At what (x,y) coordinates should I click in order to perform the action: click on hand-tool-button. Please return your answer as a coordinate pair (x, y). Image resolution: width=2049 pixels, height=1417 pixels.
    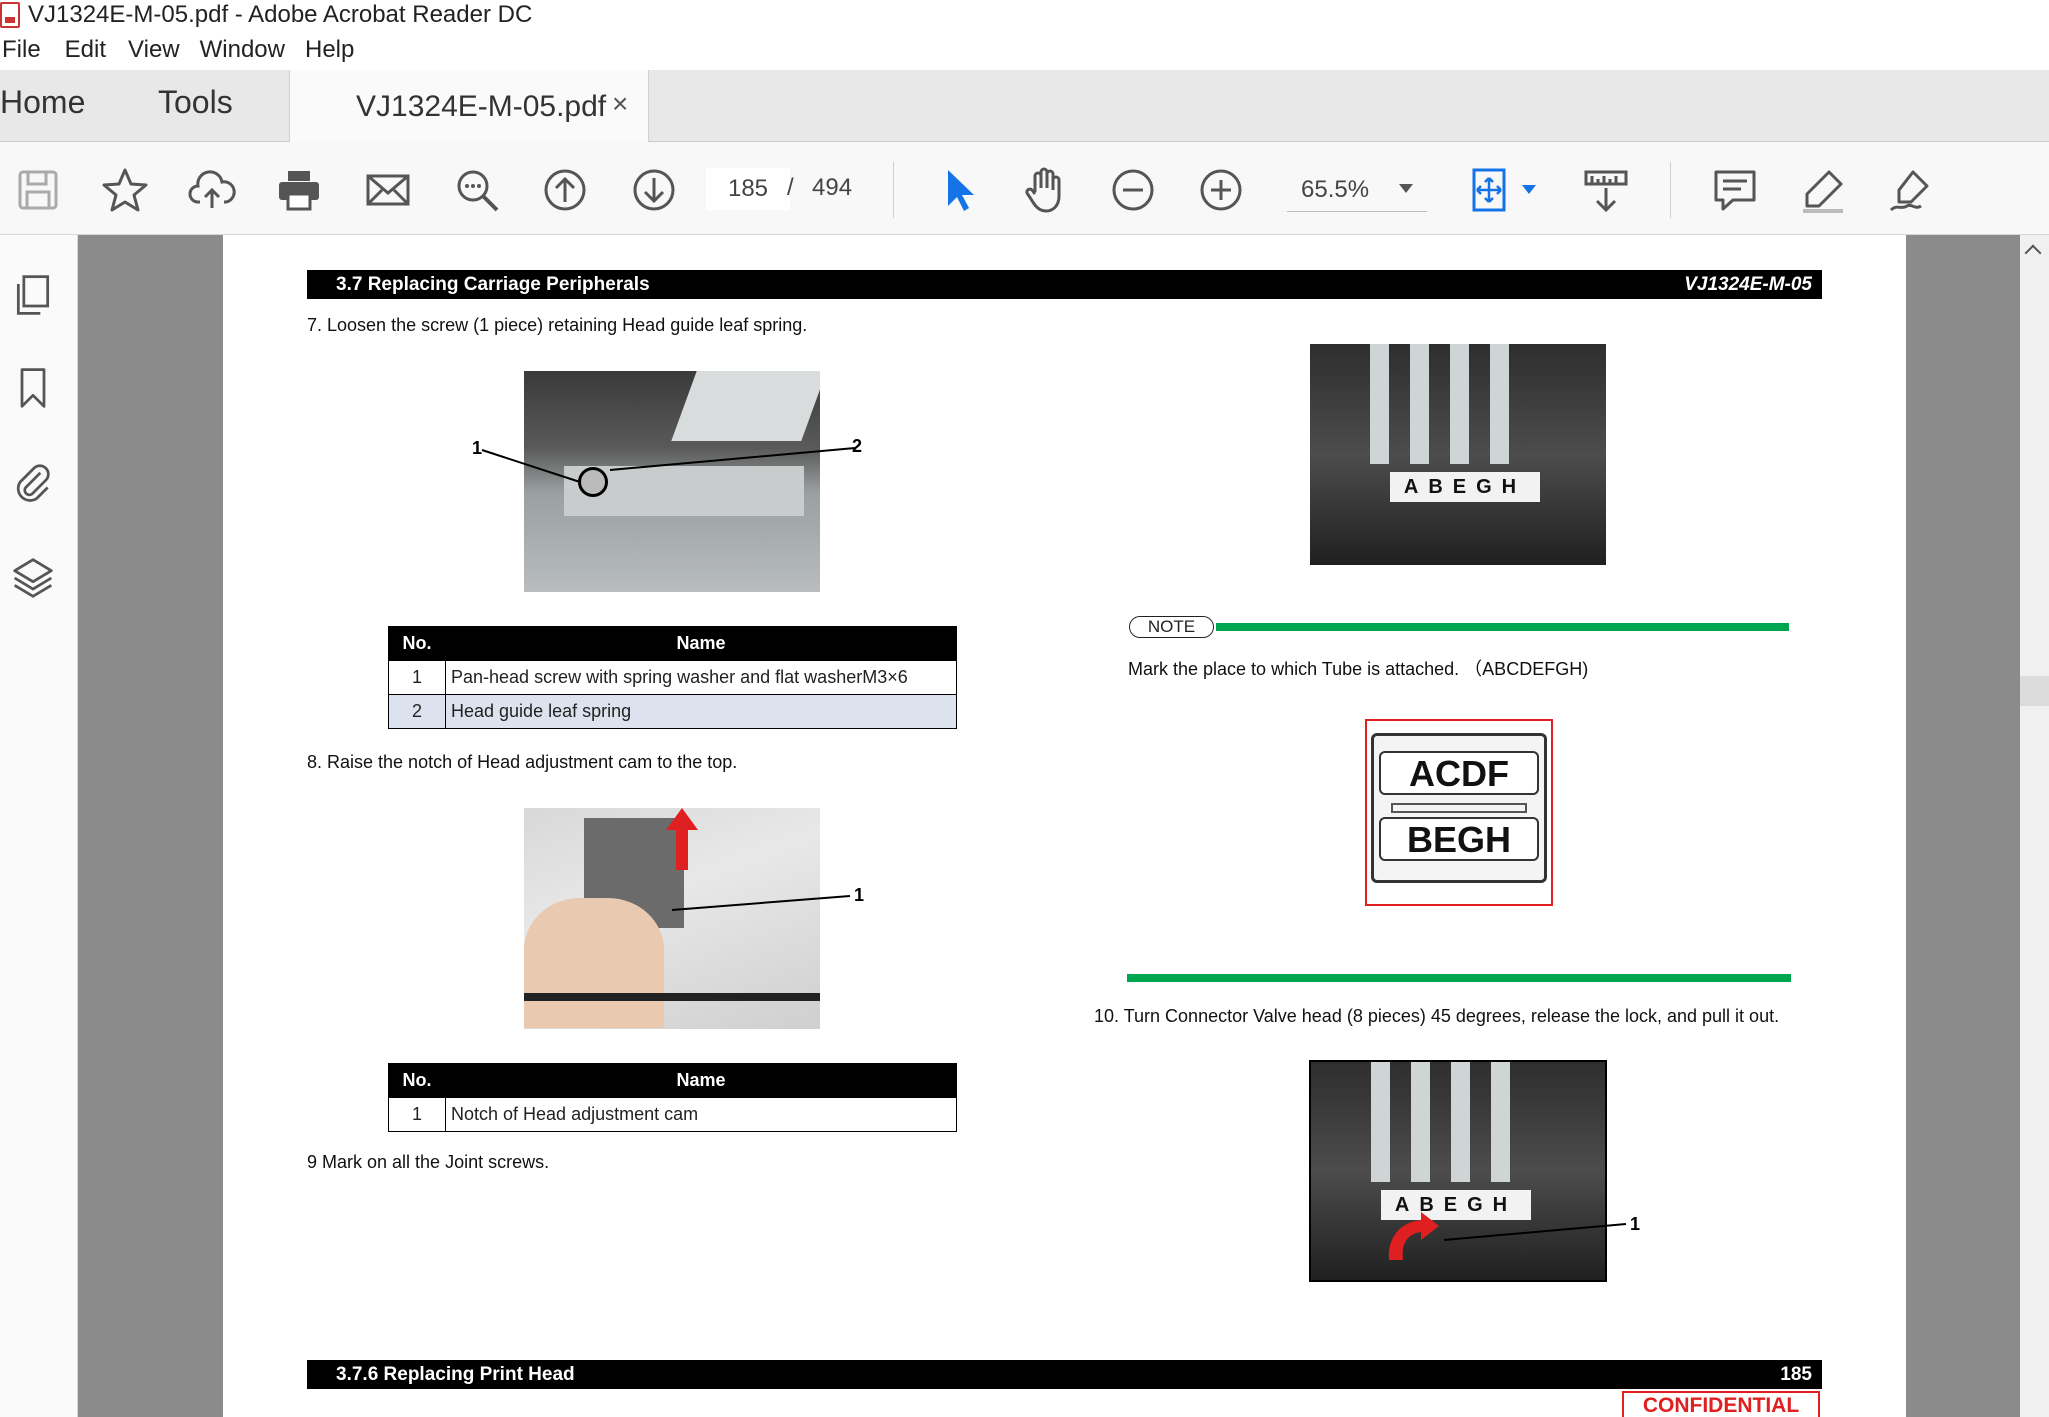
    Looking at the image, I should click on (1045, 190).